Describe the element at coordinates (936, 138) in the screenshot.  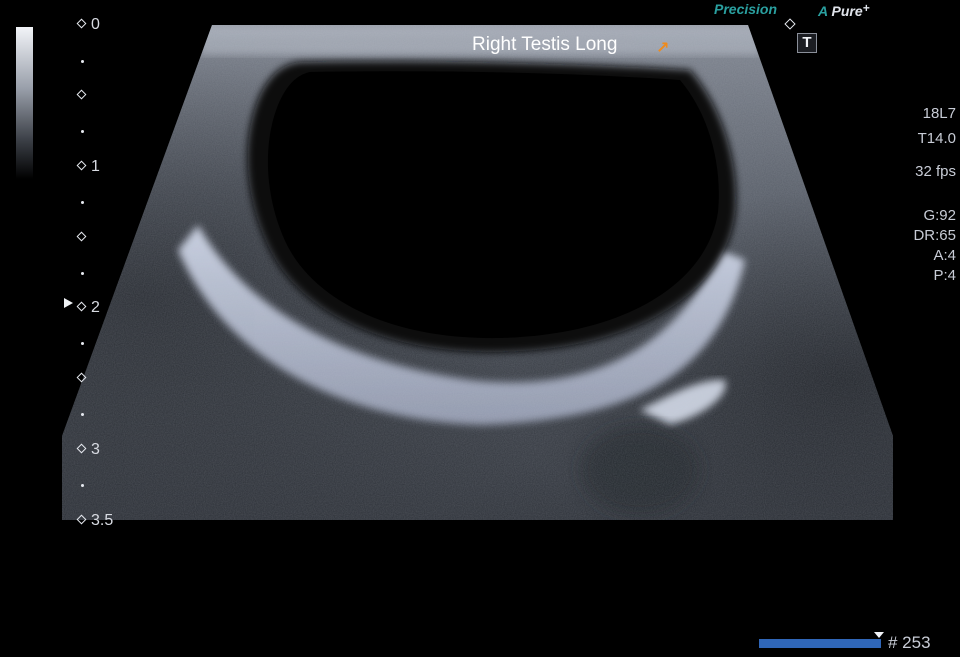
I see `thermal-index: T14.0` at that location.